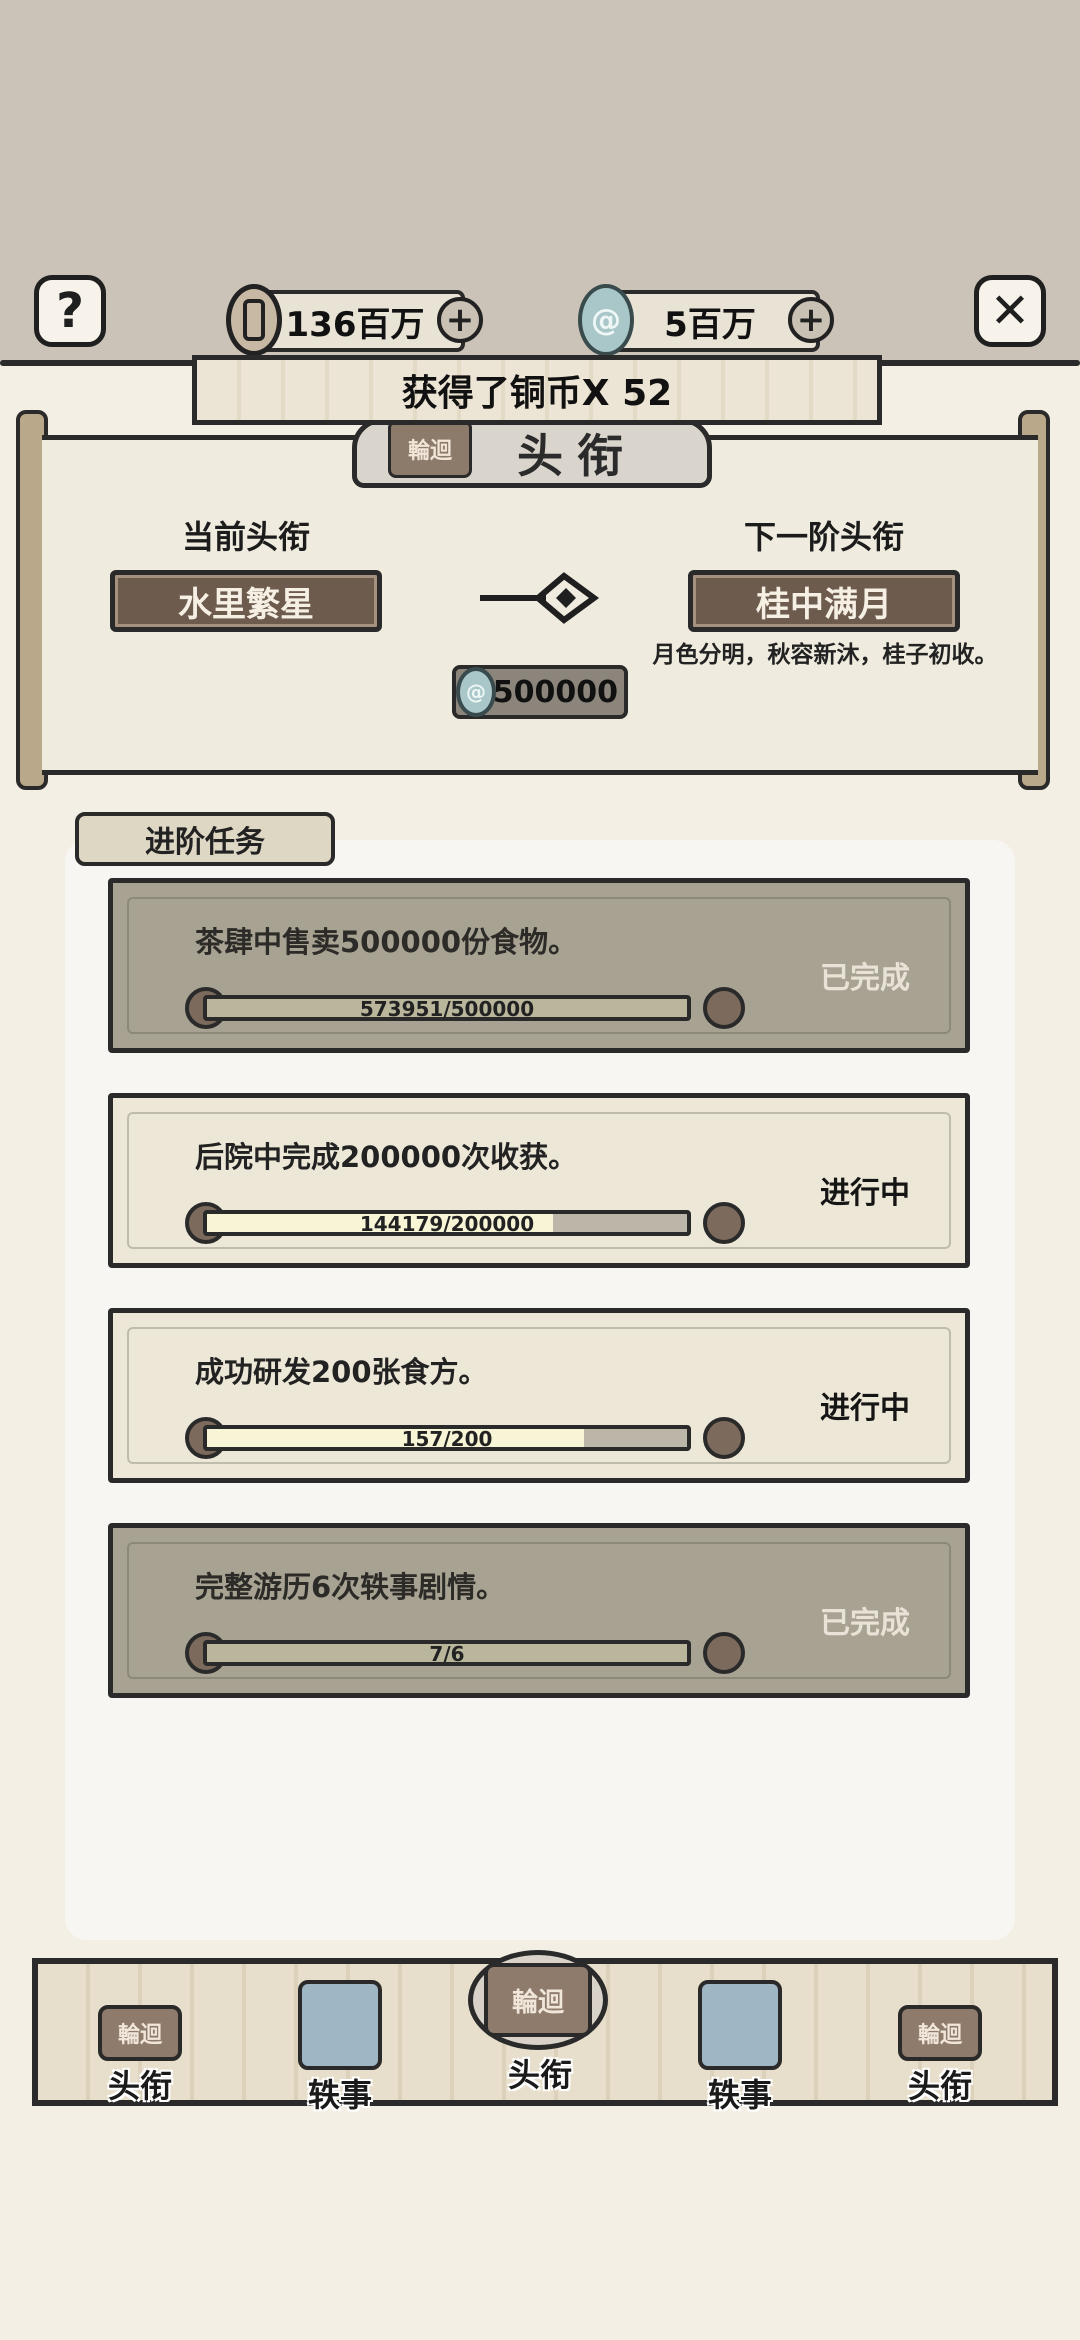 The height and width of the screenshot is (2340, 1080). Describe the element at coordinates (386, 942) in the screenshot. I see `task-title: 茶肆中售卖500000份食物。` at that location.